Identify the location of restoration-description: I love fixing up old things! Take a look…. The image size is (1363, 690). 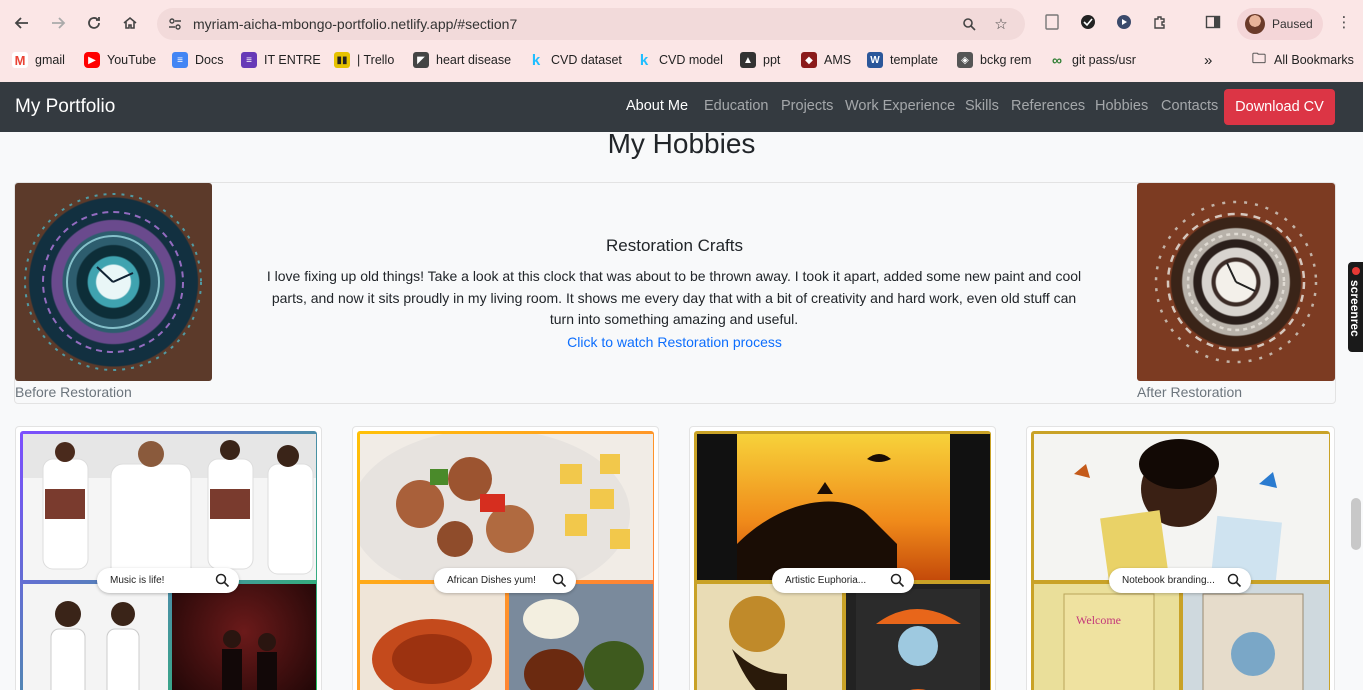
(674, 298).